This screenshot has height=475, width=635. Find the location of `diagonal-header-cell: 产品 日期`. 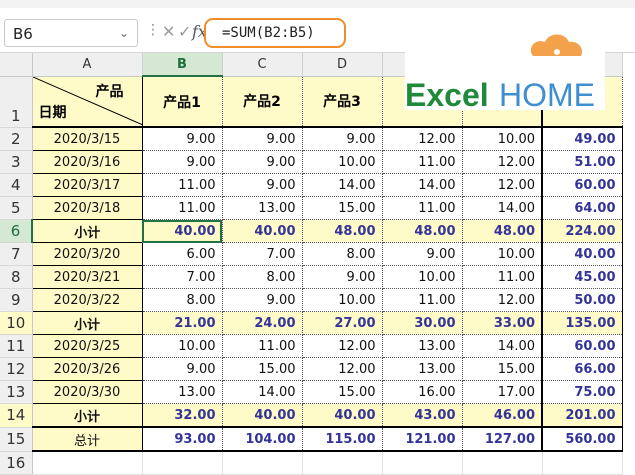

diagonal-header-cell: 产品 日期 is located at coordinates (87, 101).